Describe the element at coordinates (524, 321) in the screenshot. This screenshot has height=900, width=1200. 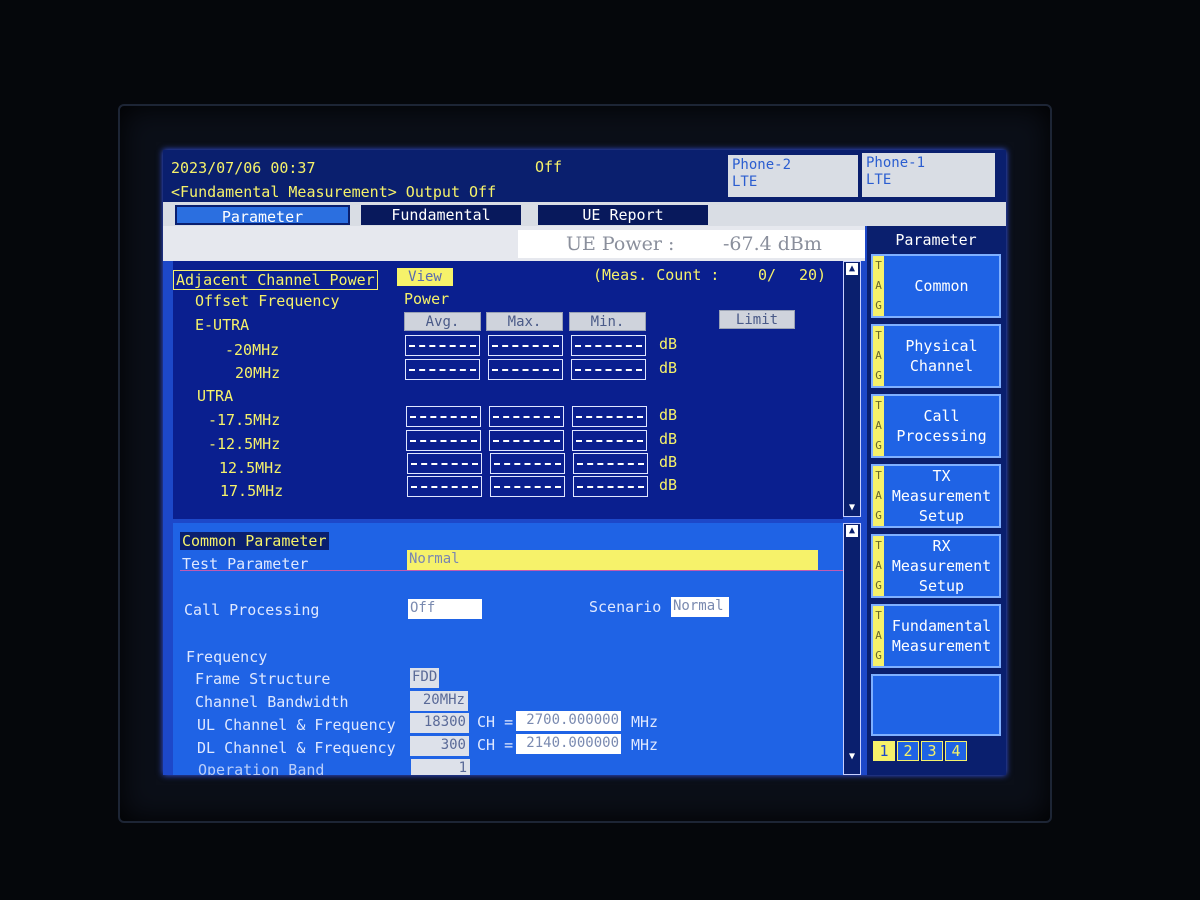
I see `max-column-button: Max.` at that location.